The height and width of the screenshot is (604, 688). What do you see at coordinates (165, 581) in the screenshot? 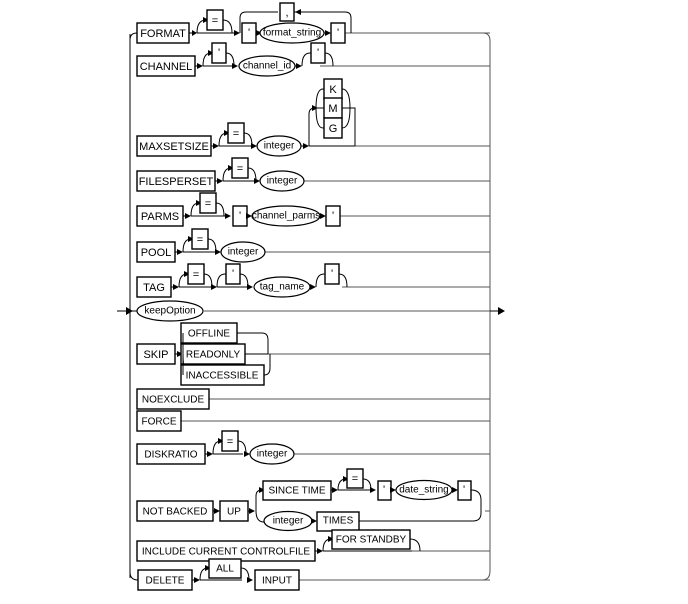
I see `label-delete: DELETE` at bounding box center [165, 581].